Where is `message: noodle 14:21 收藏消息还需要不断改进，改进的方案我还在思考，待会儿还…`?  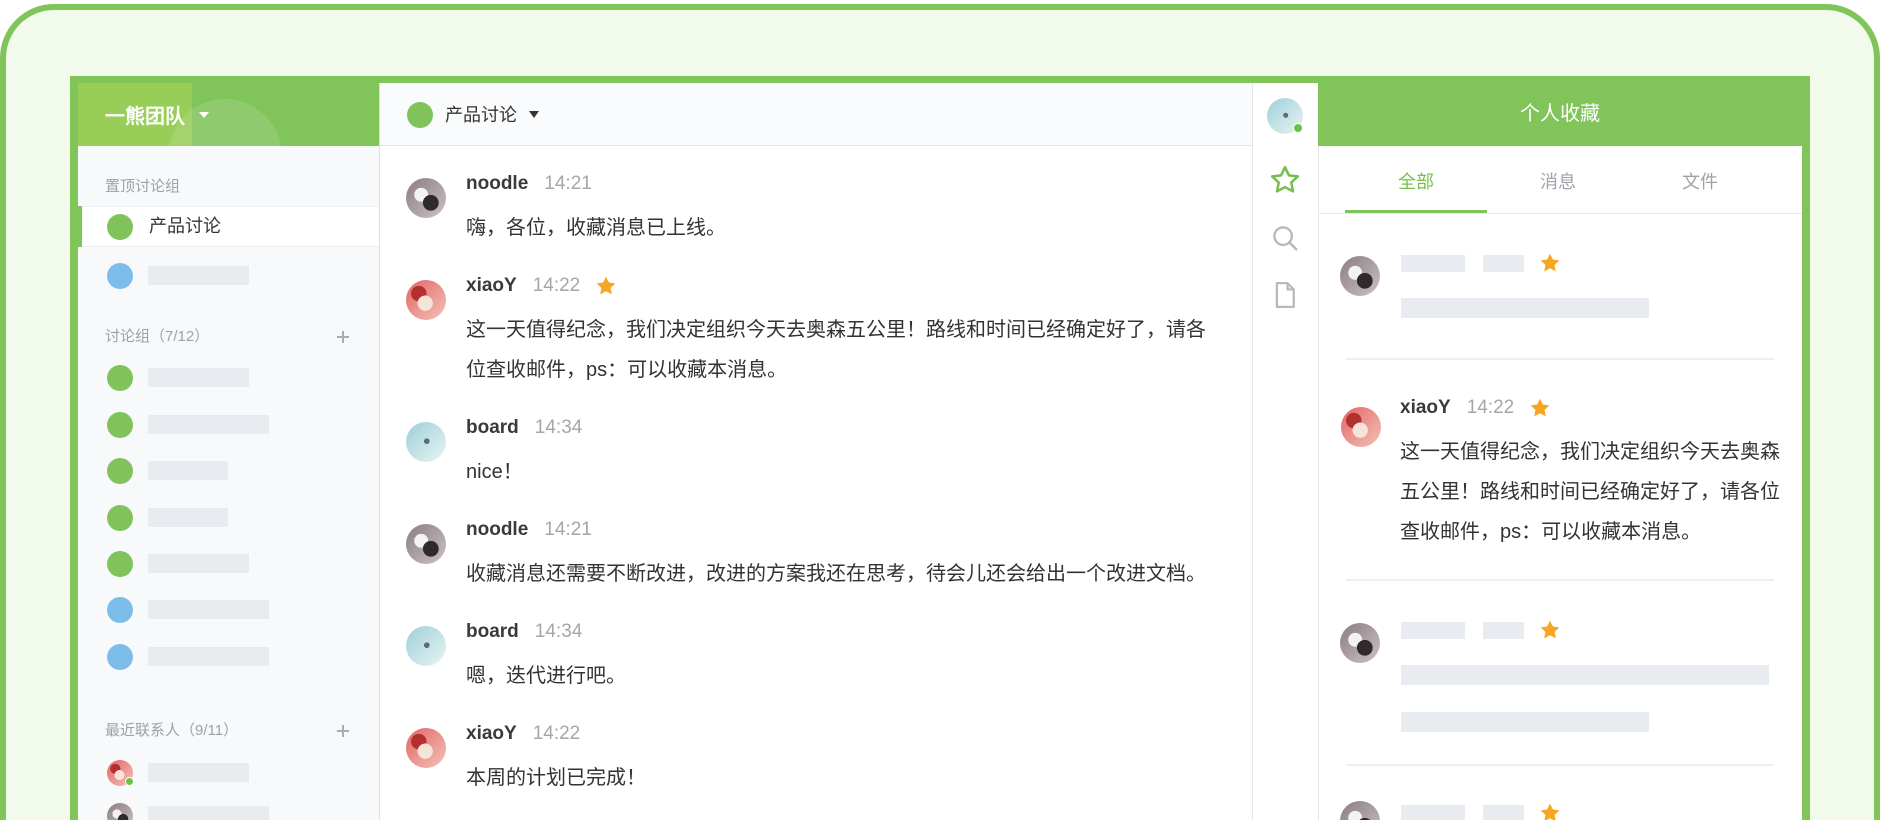 message: noodle 14:21 收藏消息还需要不断改进，改进的方案我还在思考，待会儿还… is located at coordinates (816, 555).